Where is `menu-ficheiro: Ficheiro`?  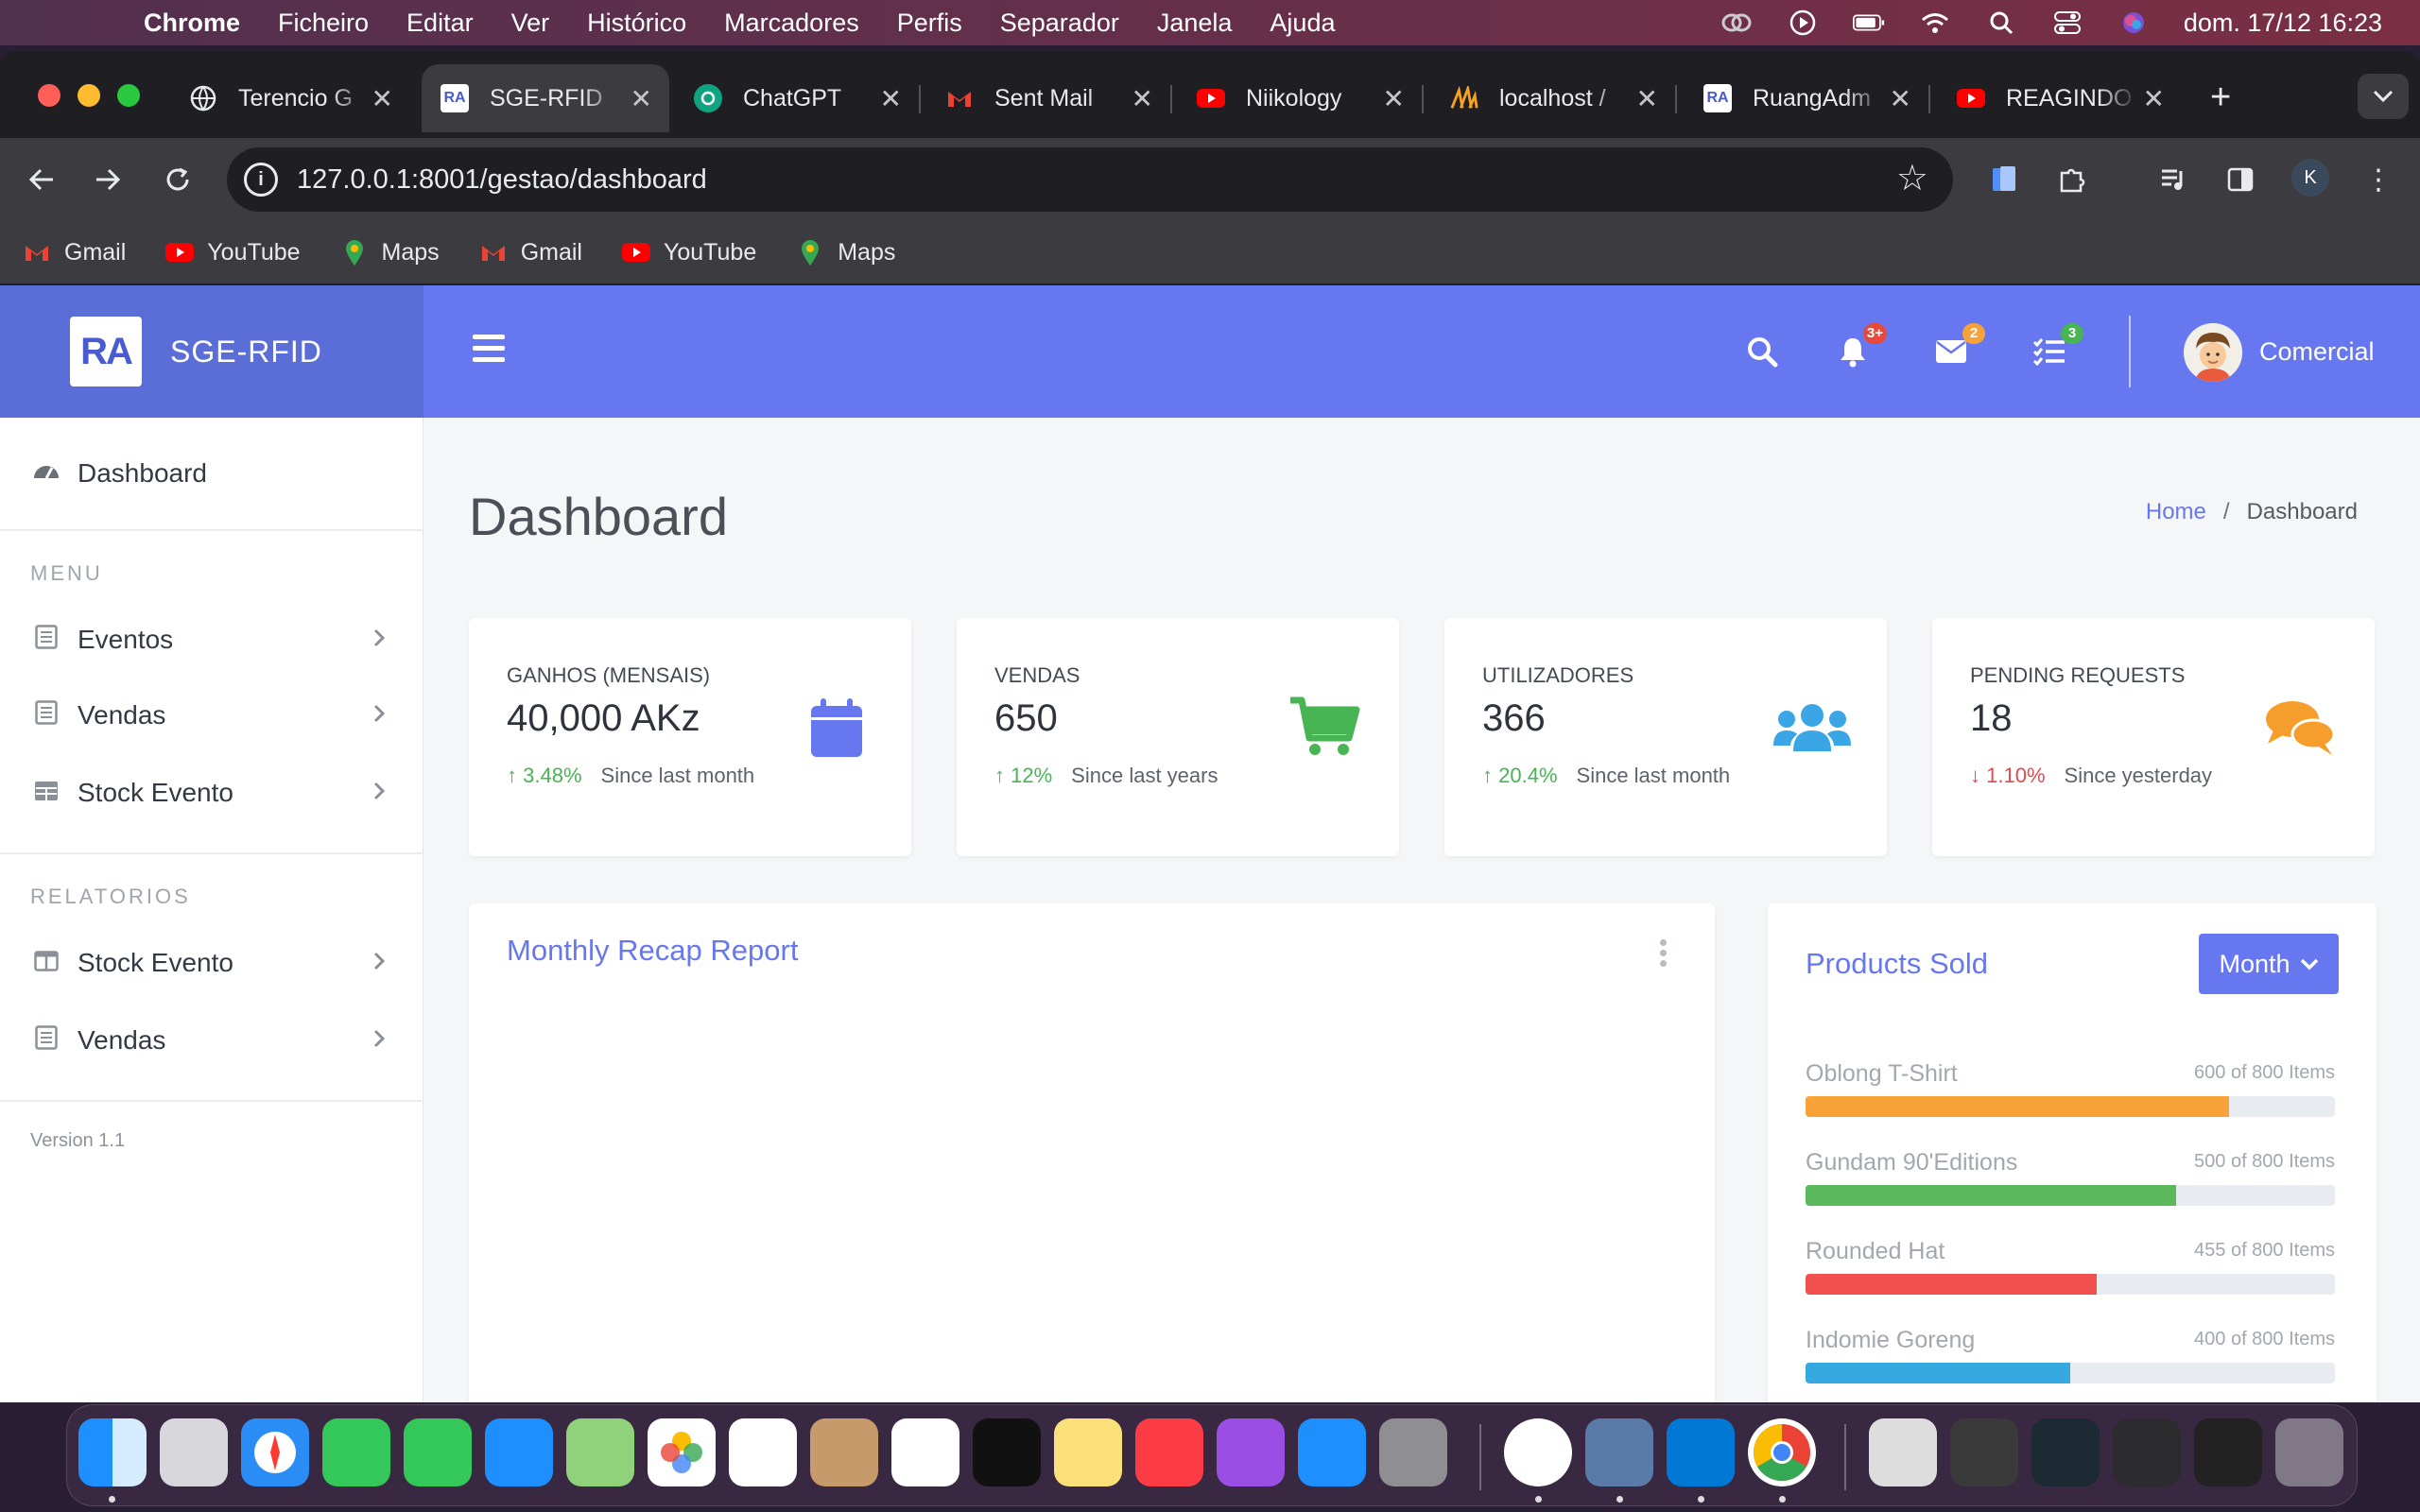 menu-ficheiro: Ficheiro is located at coordinates (323, 23).